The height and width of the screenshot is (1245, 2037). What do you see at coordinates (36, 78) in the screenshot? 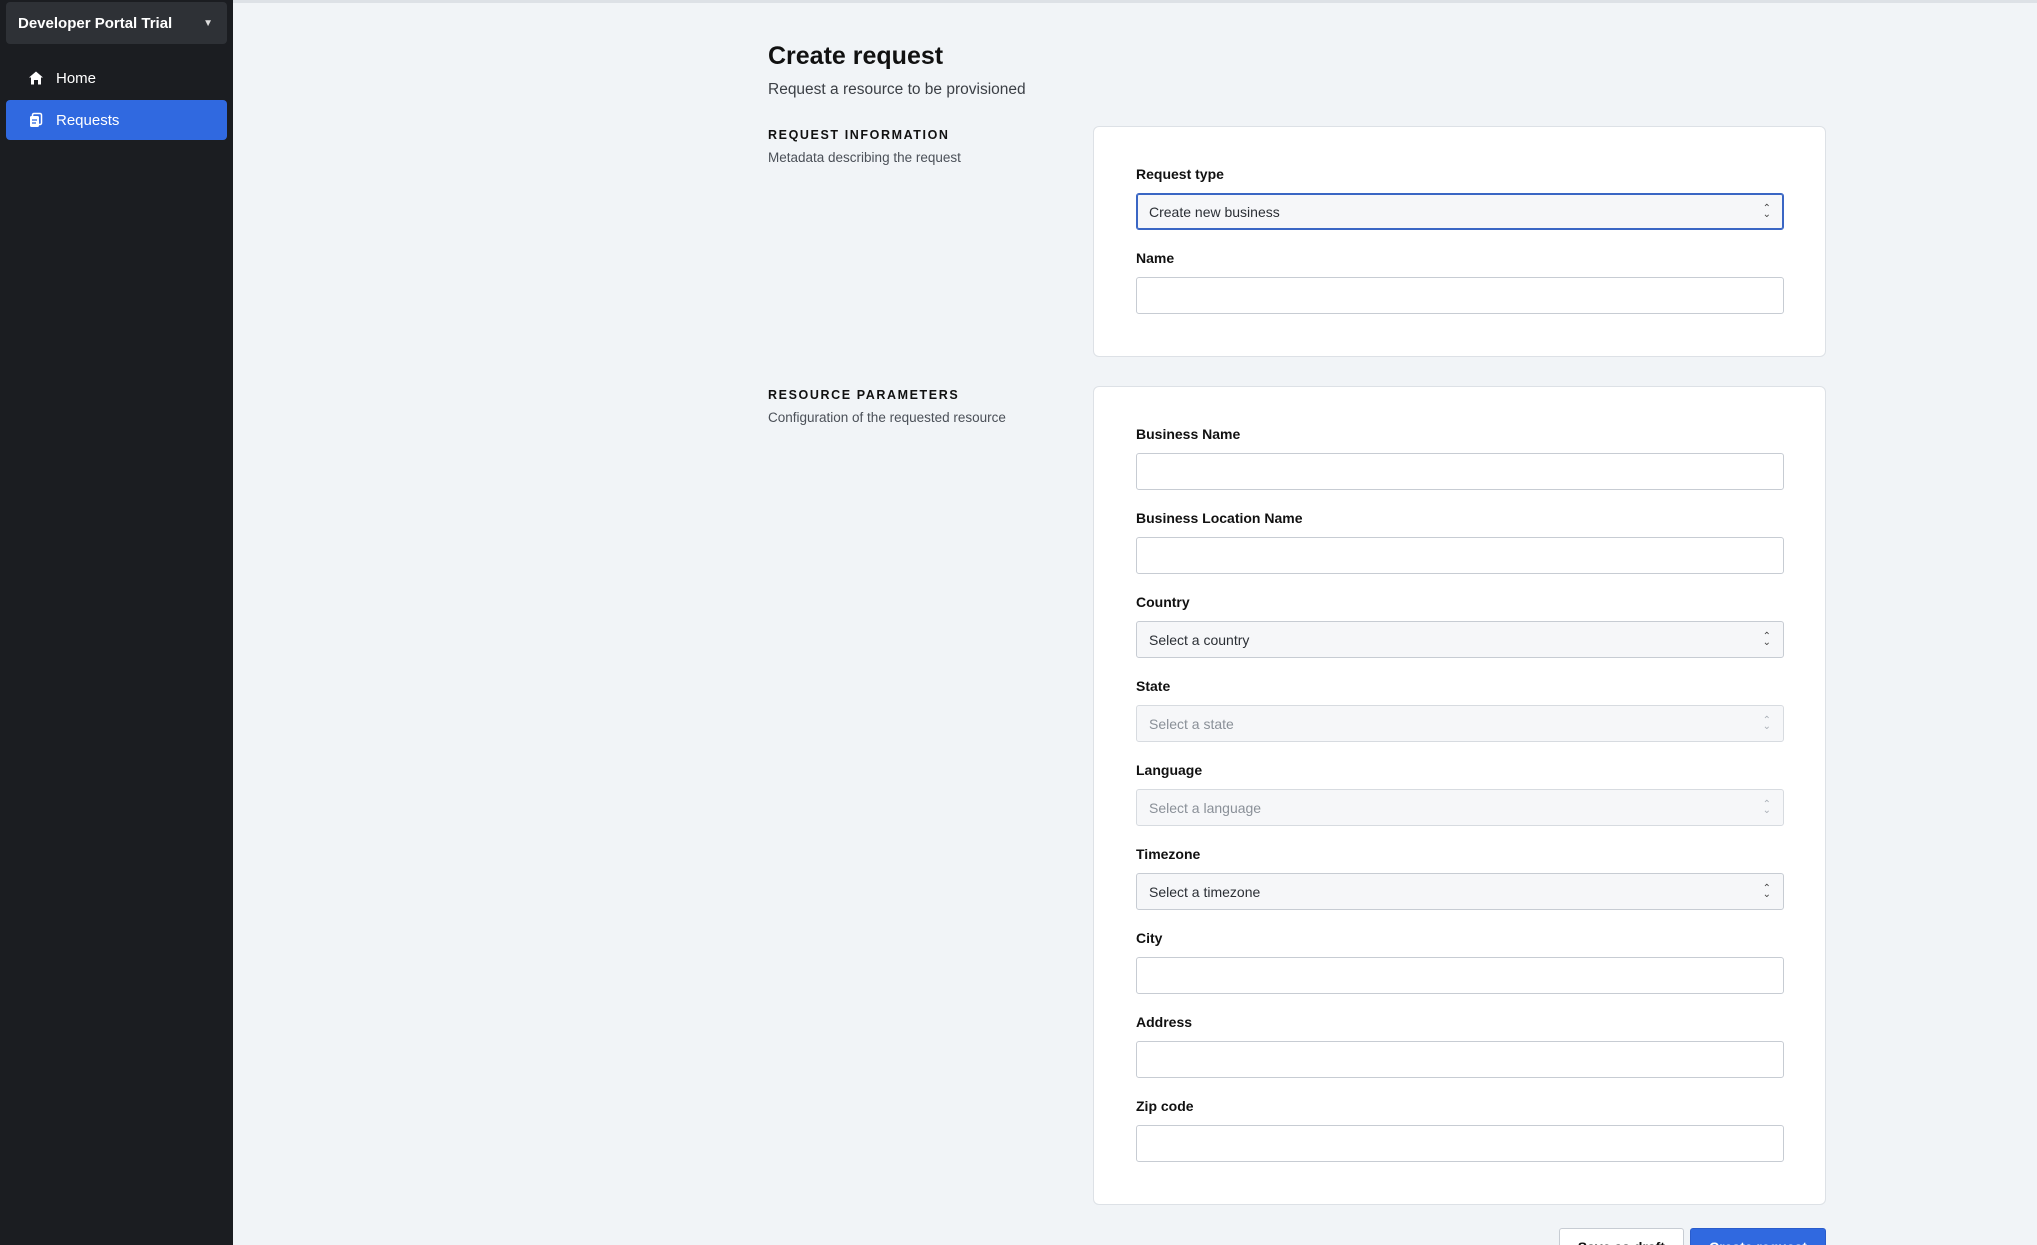
I see `home-icon` at bounding box center [36, 78].